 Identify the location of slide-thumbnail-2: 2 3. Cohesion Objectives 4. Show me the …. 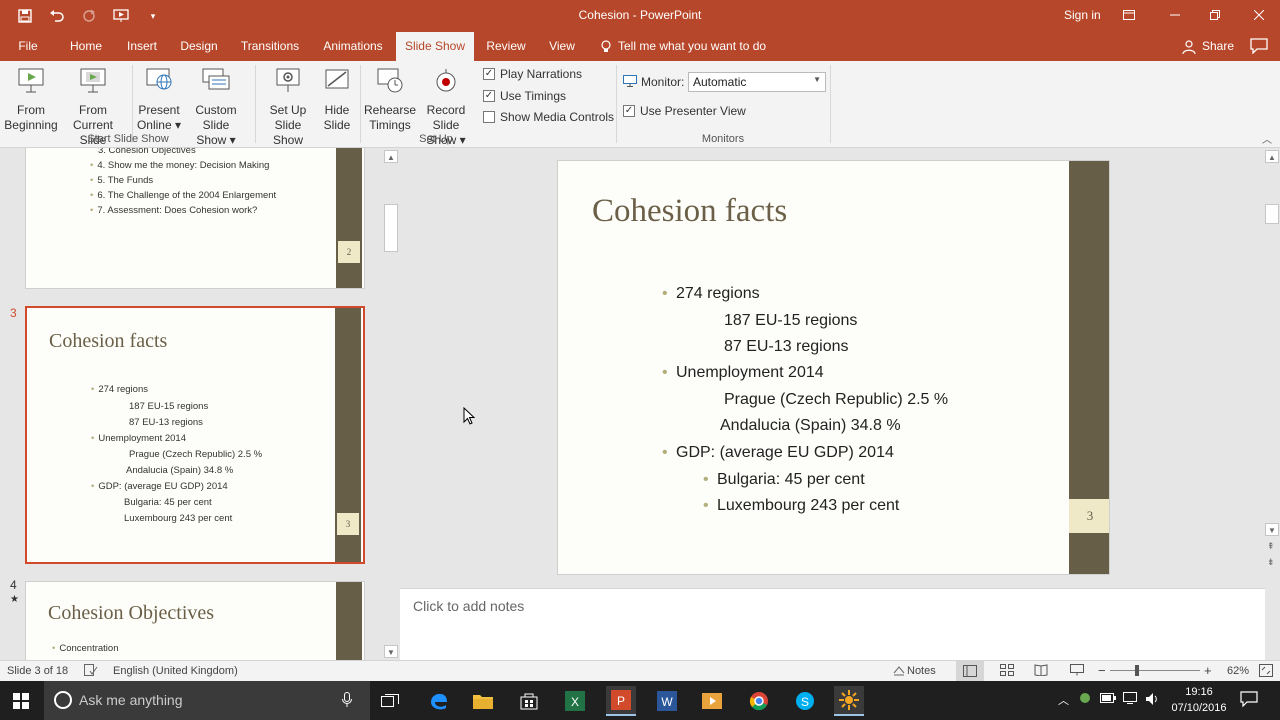
(195, 218).